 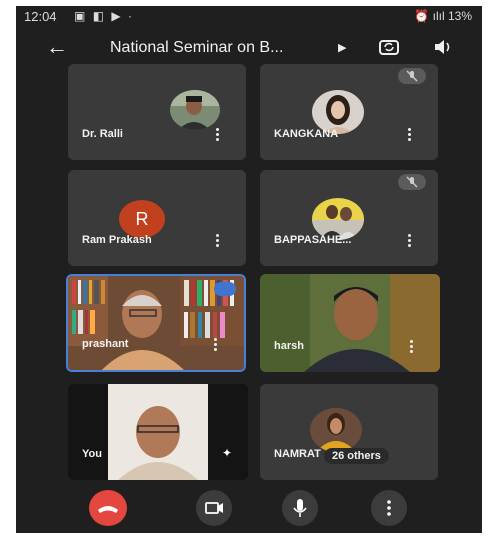 I want to click on self-video, so click(x=158, y=432).